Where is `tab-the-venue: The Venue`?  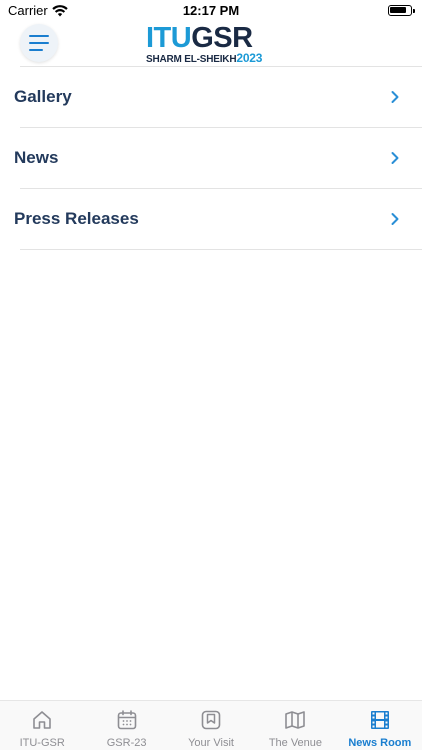
tab-the-venue: The Venue is located at coordinates (295, 725).